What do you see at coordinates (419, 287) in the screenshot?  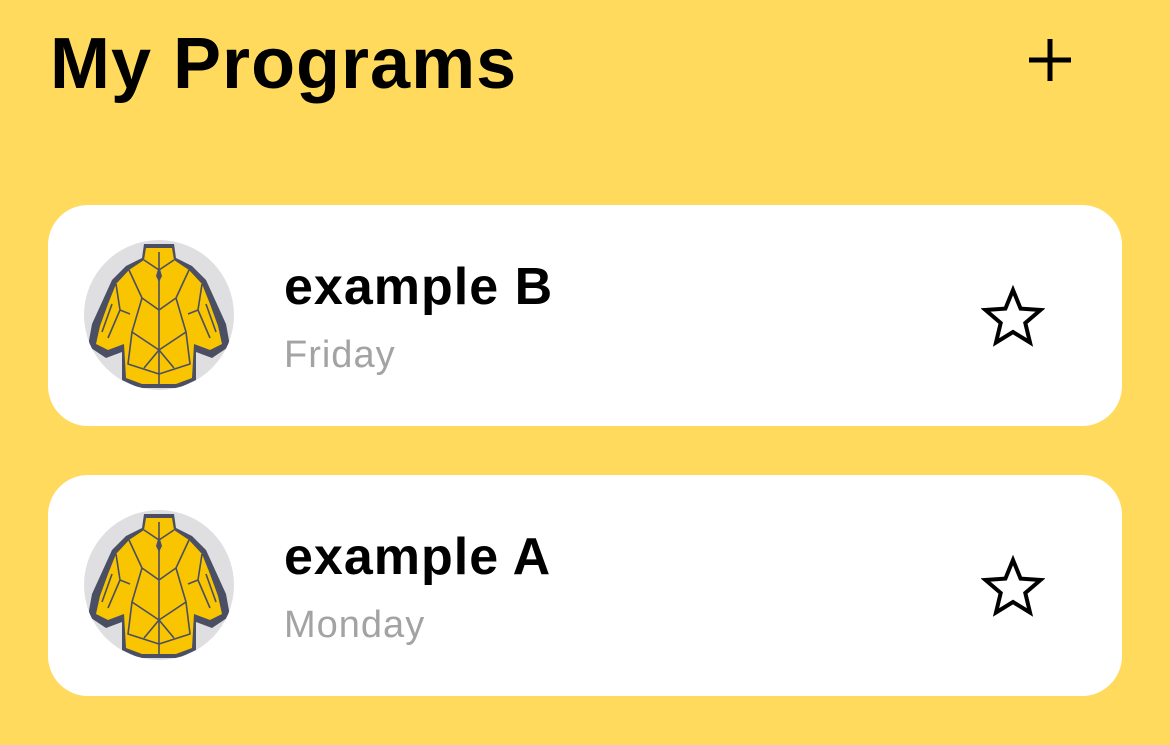 I see `program-name: example B` at bounding box center [419, 287].